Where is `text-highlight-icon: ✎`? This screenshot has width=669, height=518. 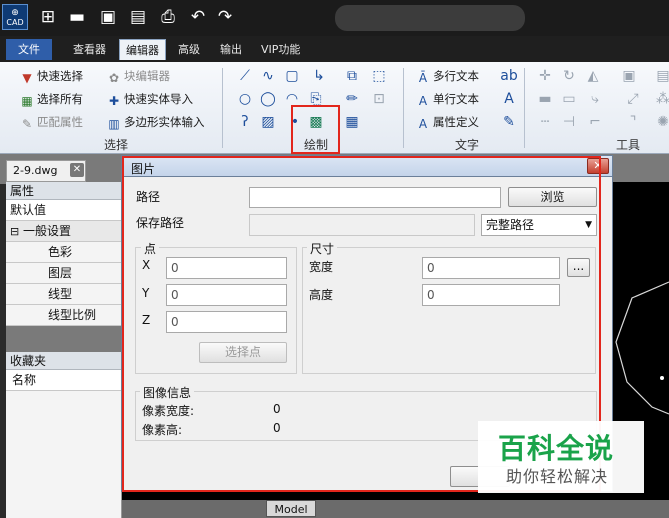
text-highlight-icon: ✎ is located at coordinates (509, 122).